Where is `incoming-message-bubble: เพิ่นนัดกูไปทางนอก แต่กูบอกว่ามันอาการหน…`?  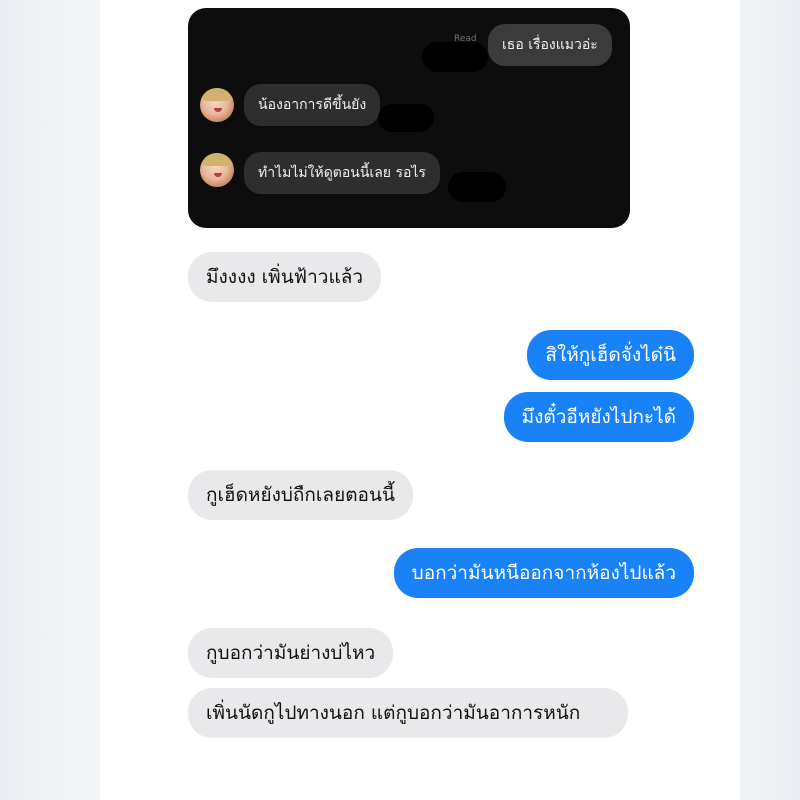
incoming-message-bubble: เพิ่นนัดกูไปทางนอก แต่กูบอกว่ามันอาการหน… is located at coordinates (408, 713).